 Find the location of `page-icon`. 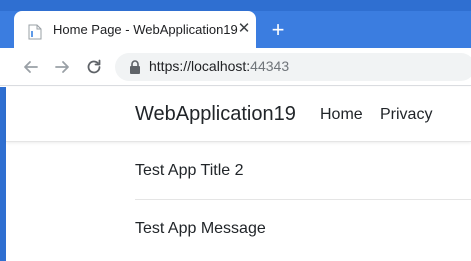

page-icon is located at coordinates (35, 32).